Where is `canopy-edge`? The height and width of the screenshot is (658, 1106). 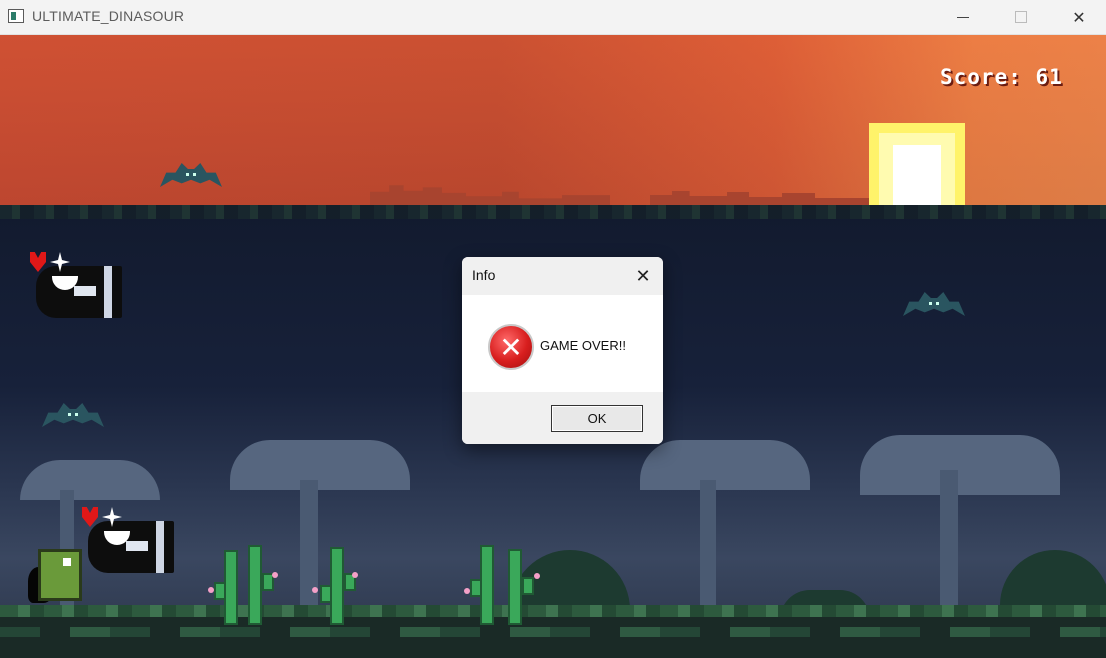
canopy-edge is located at coordinates (553, 212).